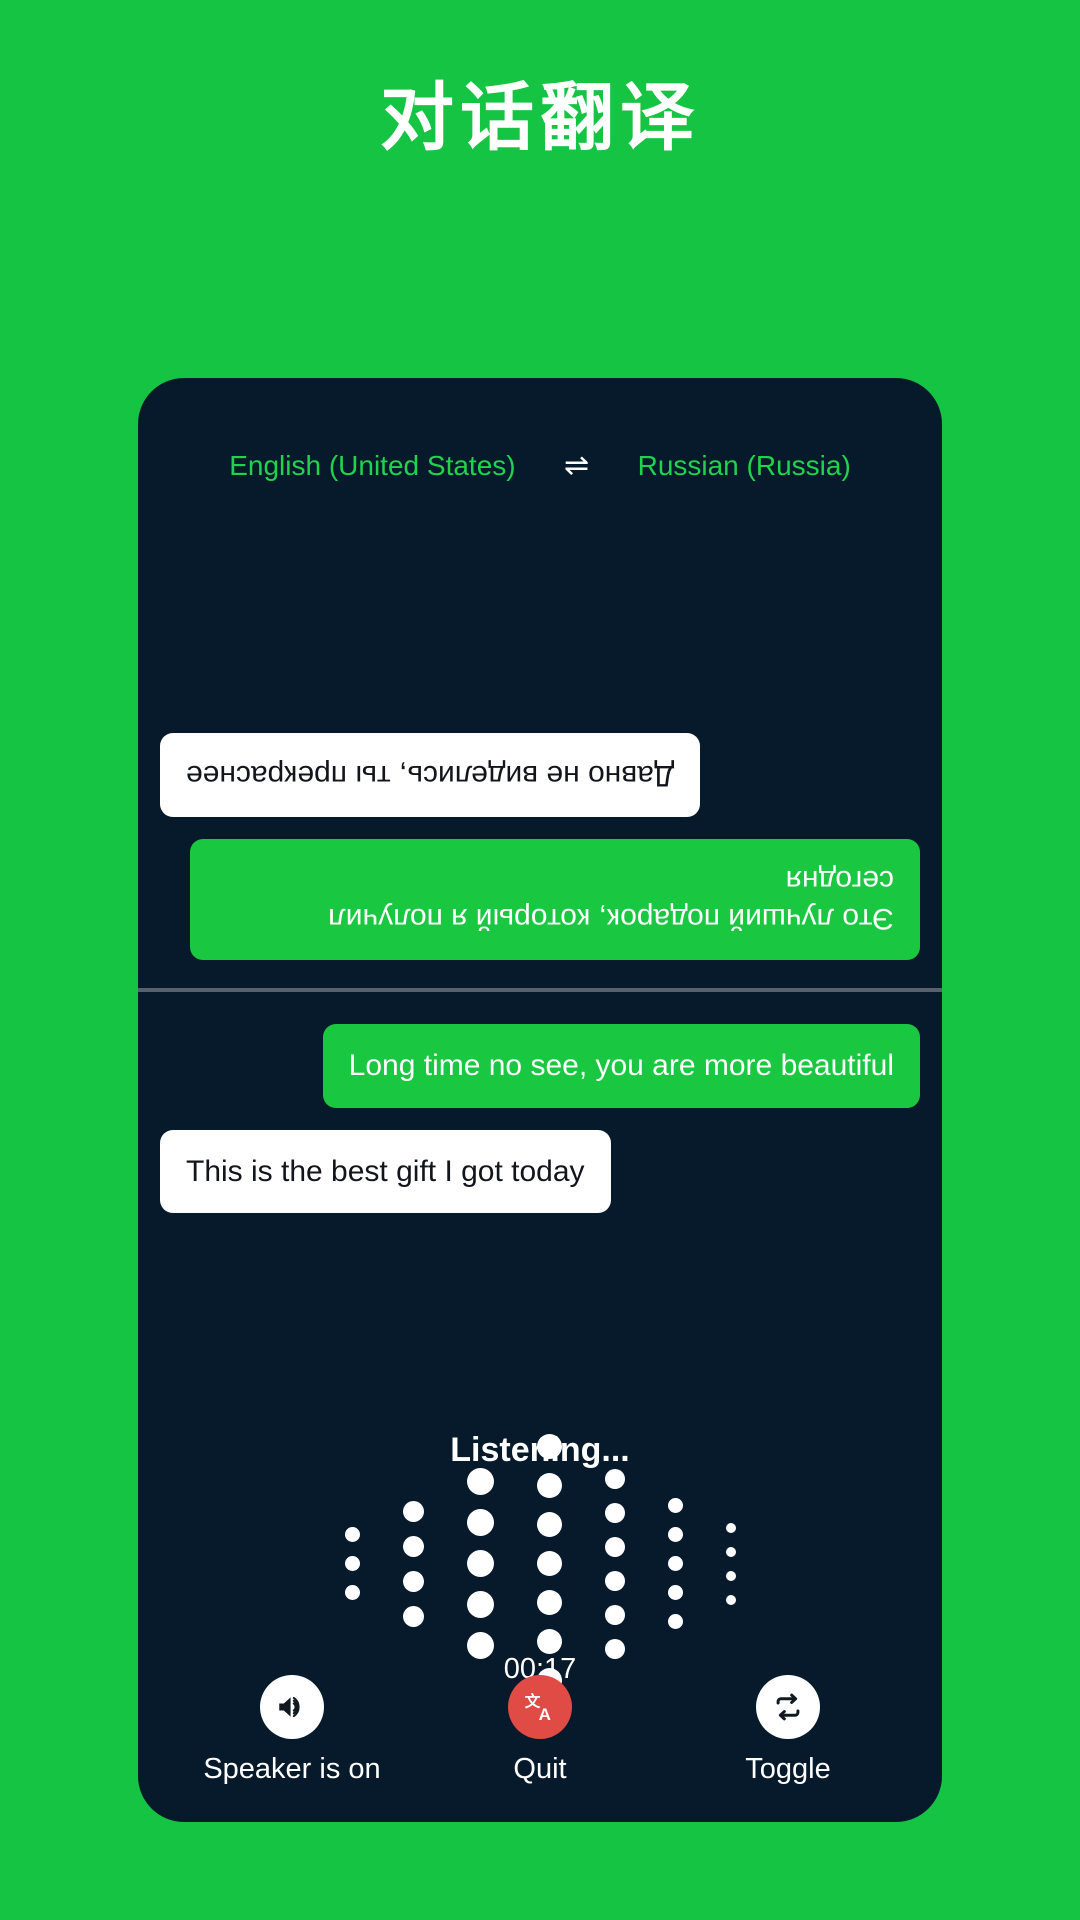 The height and width of the screenshot is (1920, 1080). What do you see at coordinates (788, 1707) in the screenshot?
I see `repeat-swap-icon` at bounding box center [788, 1707].